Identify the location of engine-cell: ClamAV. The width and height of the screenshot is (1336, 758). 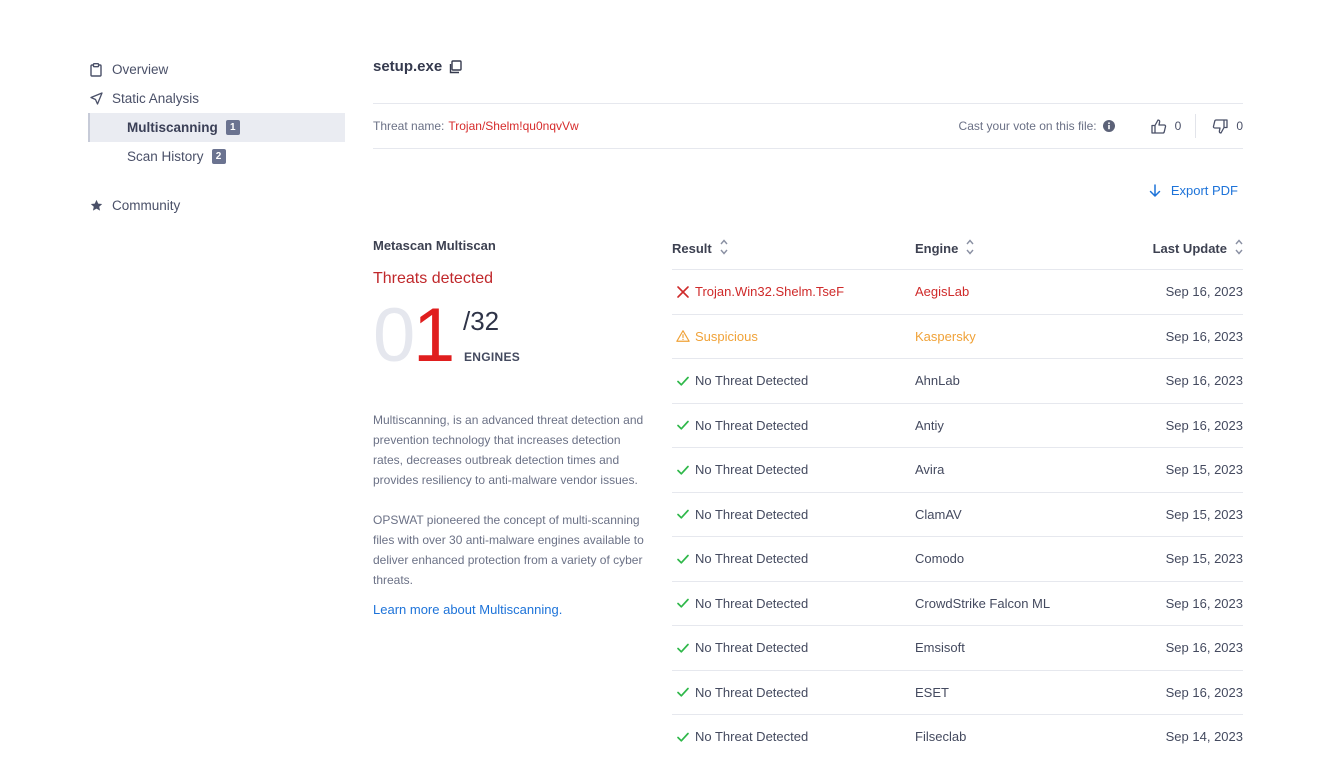
(938, 514).